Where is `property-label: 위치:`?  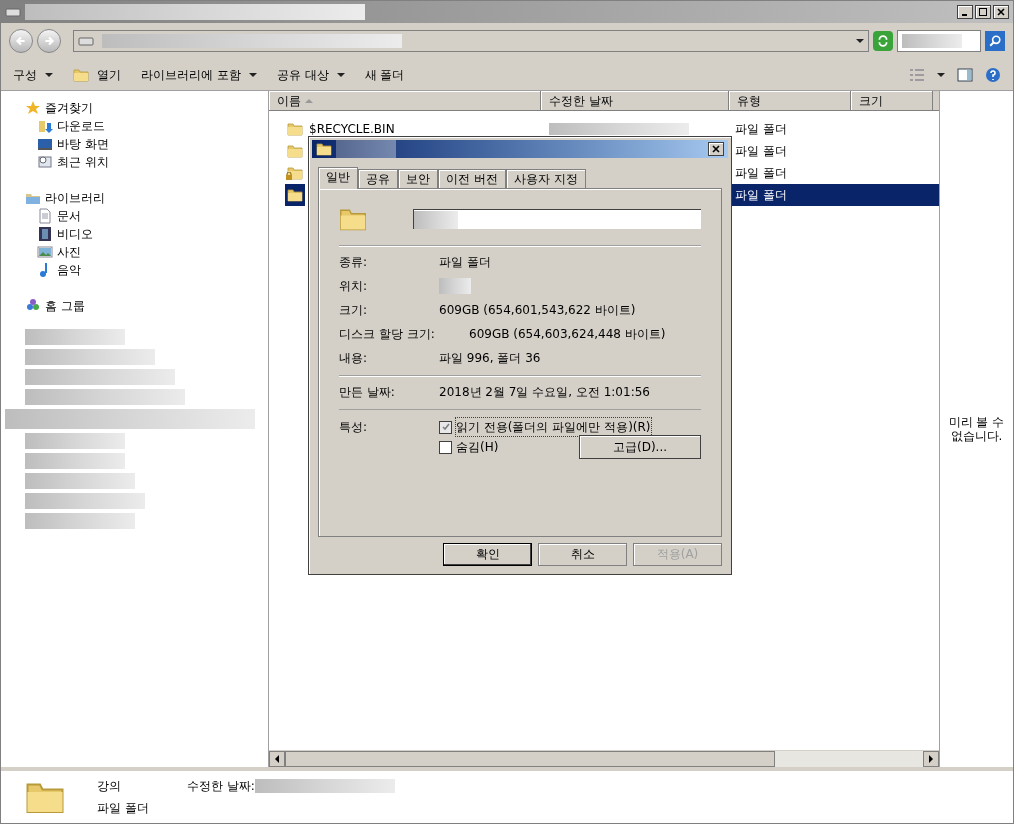 property-label: 위치: is located at coordinates (354, 286).